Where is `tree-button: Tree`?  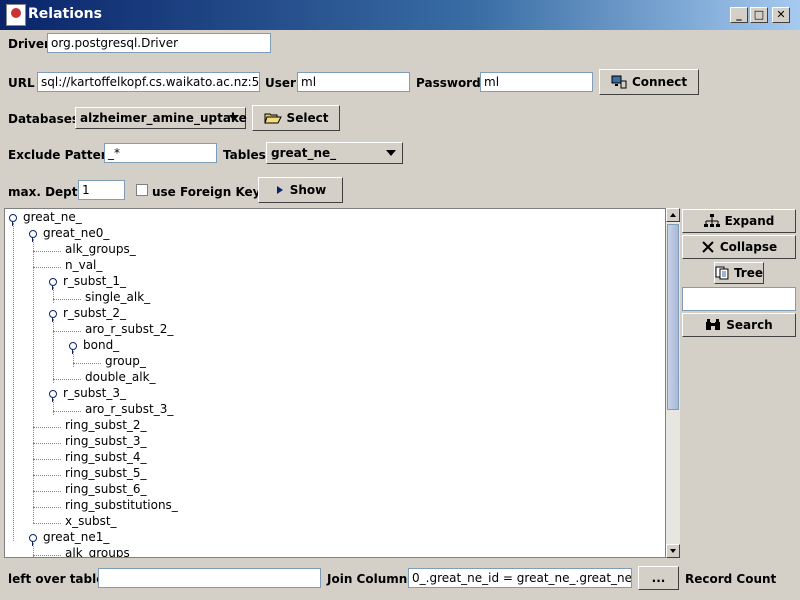
tree-button: Tree is located at coordinates (739, 273).